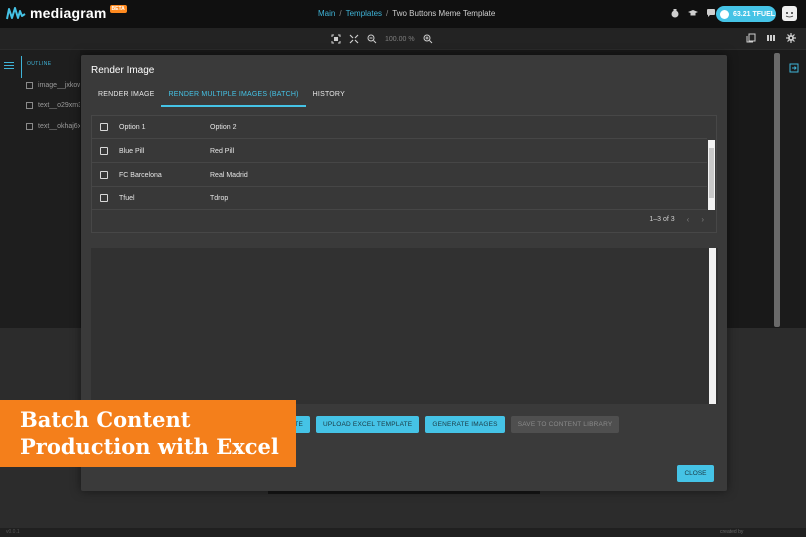  What do you see at coordinates (688, 219) in the screenshot?
I see `chevron-left-icon: ‹` at bounding box center [688, 219].